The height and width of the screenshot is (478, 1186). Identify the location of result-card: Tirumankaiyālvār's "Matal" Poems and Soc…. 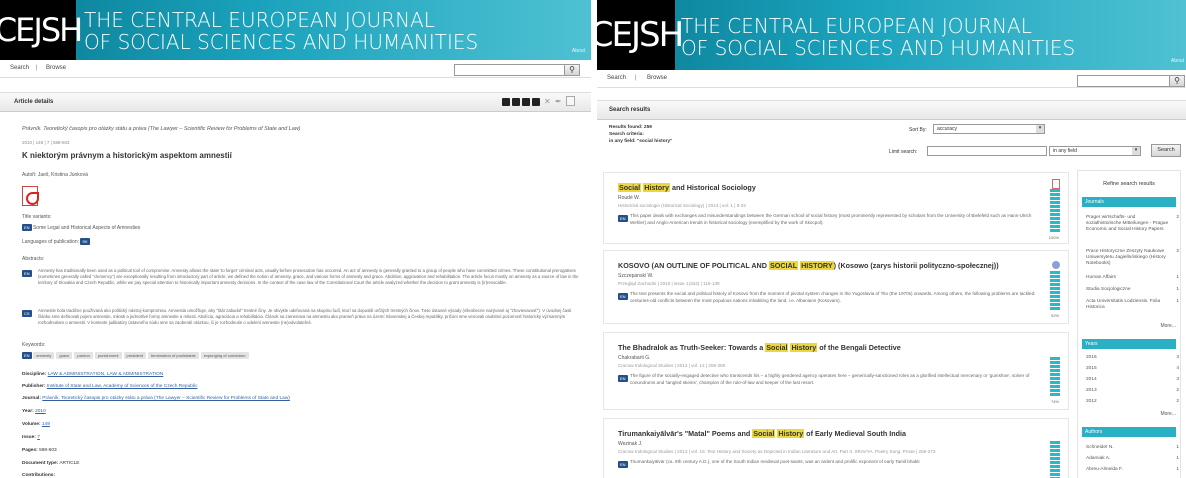
(836, 448).